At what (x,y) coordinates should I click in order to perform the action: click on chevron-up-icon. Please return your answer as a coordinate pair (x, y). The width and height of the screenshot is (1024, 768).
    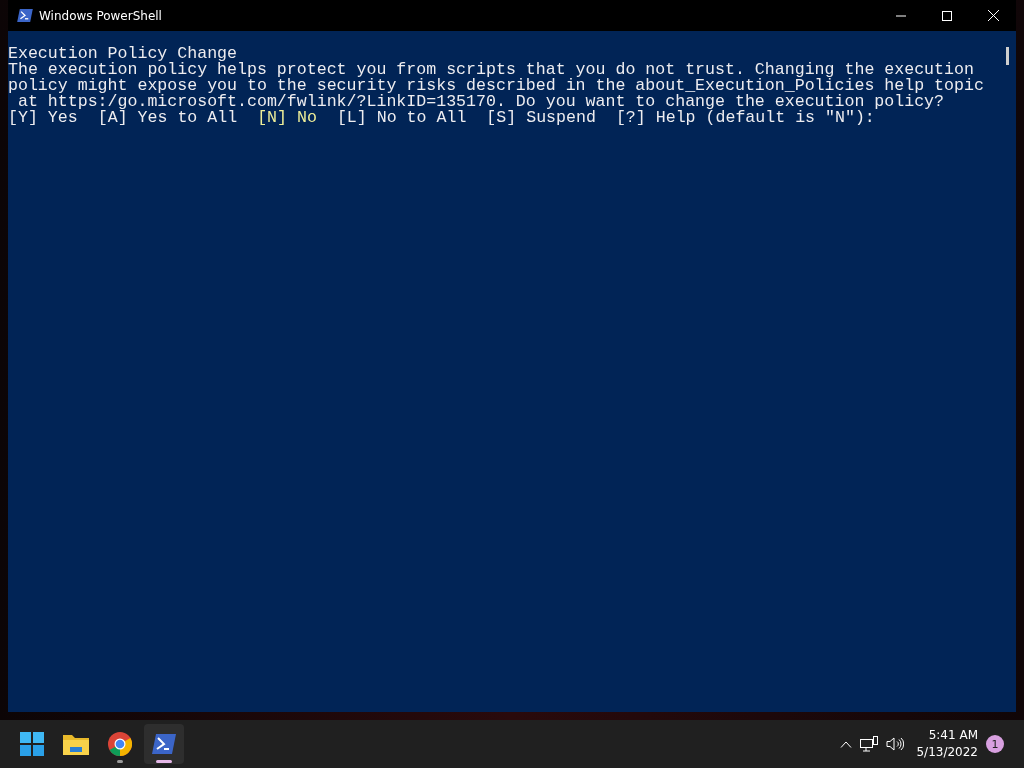
    Looking at the image, I should click on (846, 744).